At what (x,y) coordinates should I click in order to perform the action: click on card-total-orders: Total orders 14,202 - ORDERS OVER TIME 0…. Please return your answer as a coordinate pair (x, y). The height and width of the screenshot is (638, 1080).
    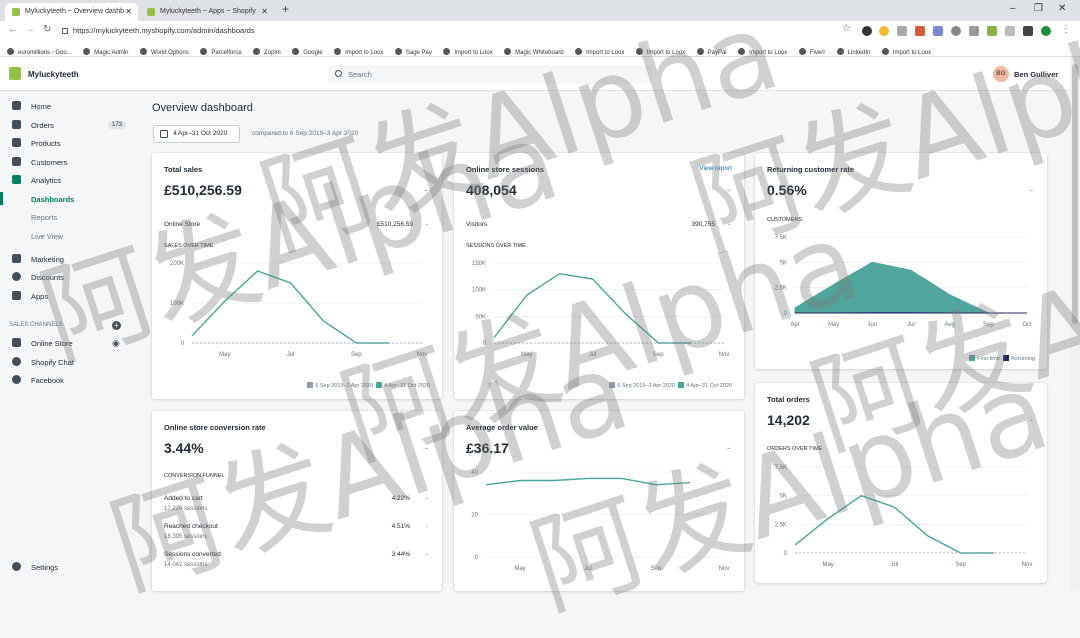
    Looking at the image, I should click on (901, 483).